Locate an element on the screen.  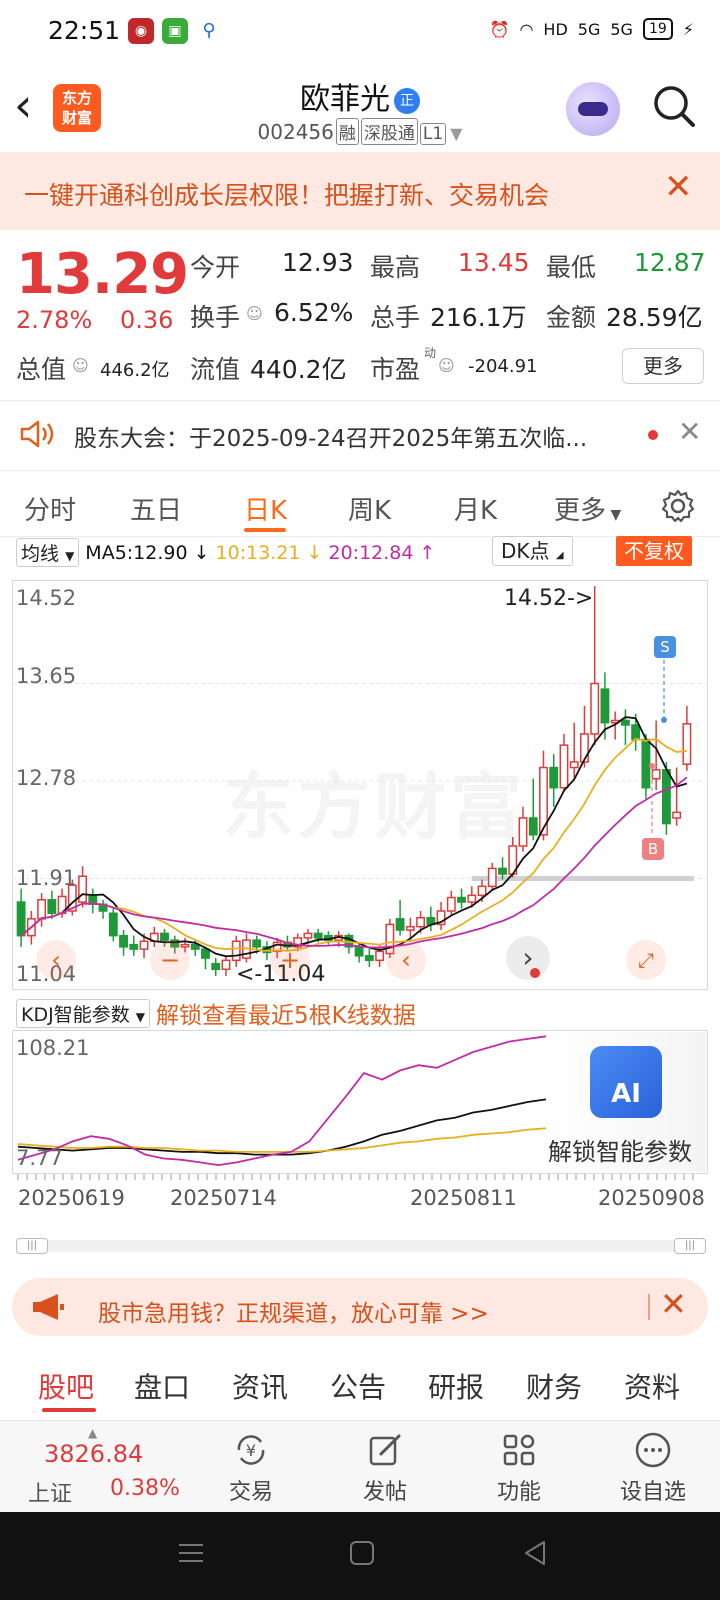
fullscreen-icon: ⤢ is located at coordinates (646, 960).